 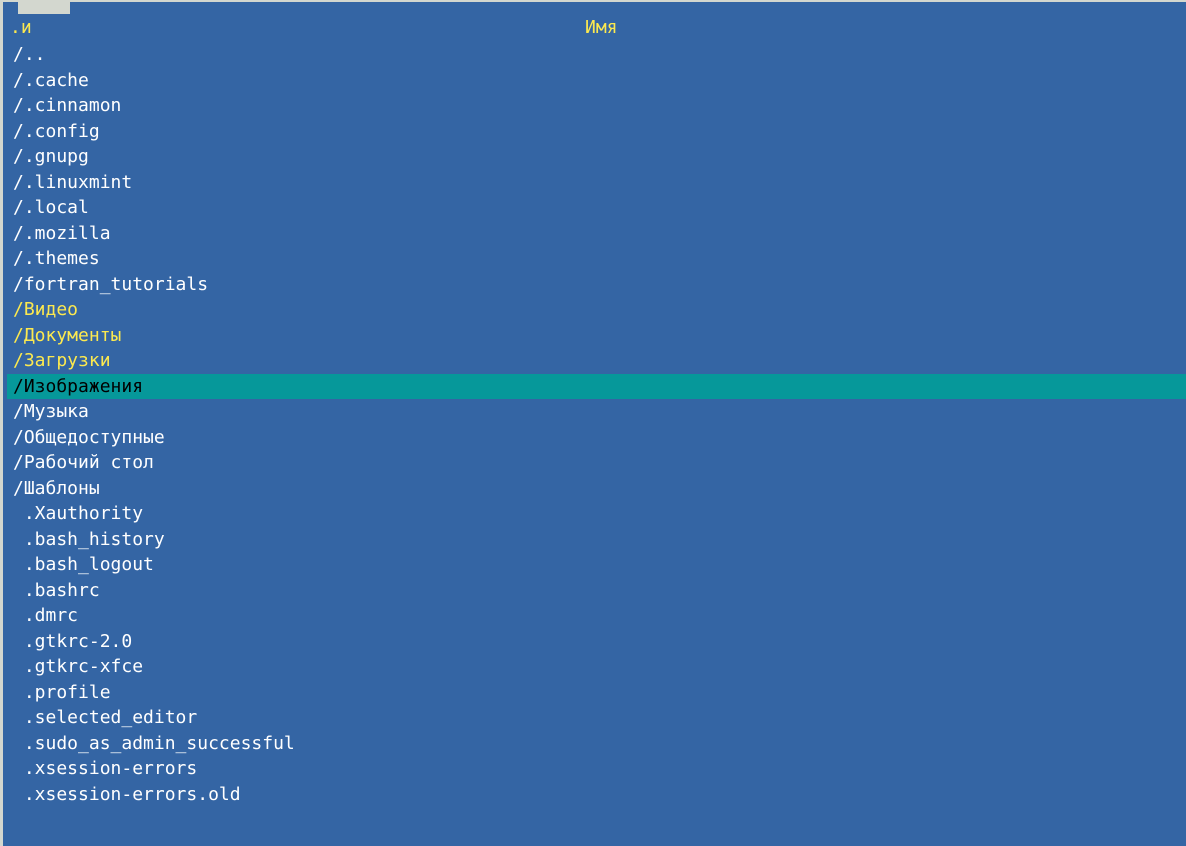 I want to click on file-row: /.cache, so click(x=598, y=81).